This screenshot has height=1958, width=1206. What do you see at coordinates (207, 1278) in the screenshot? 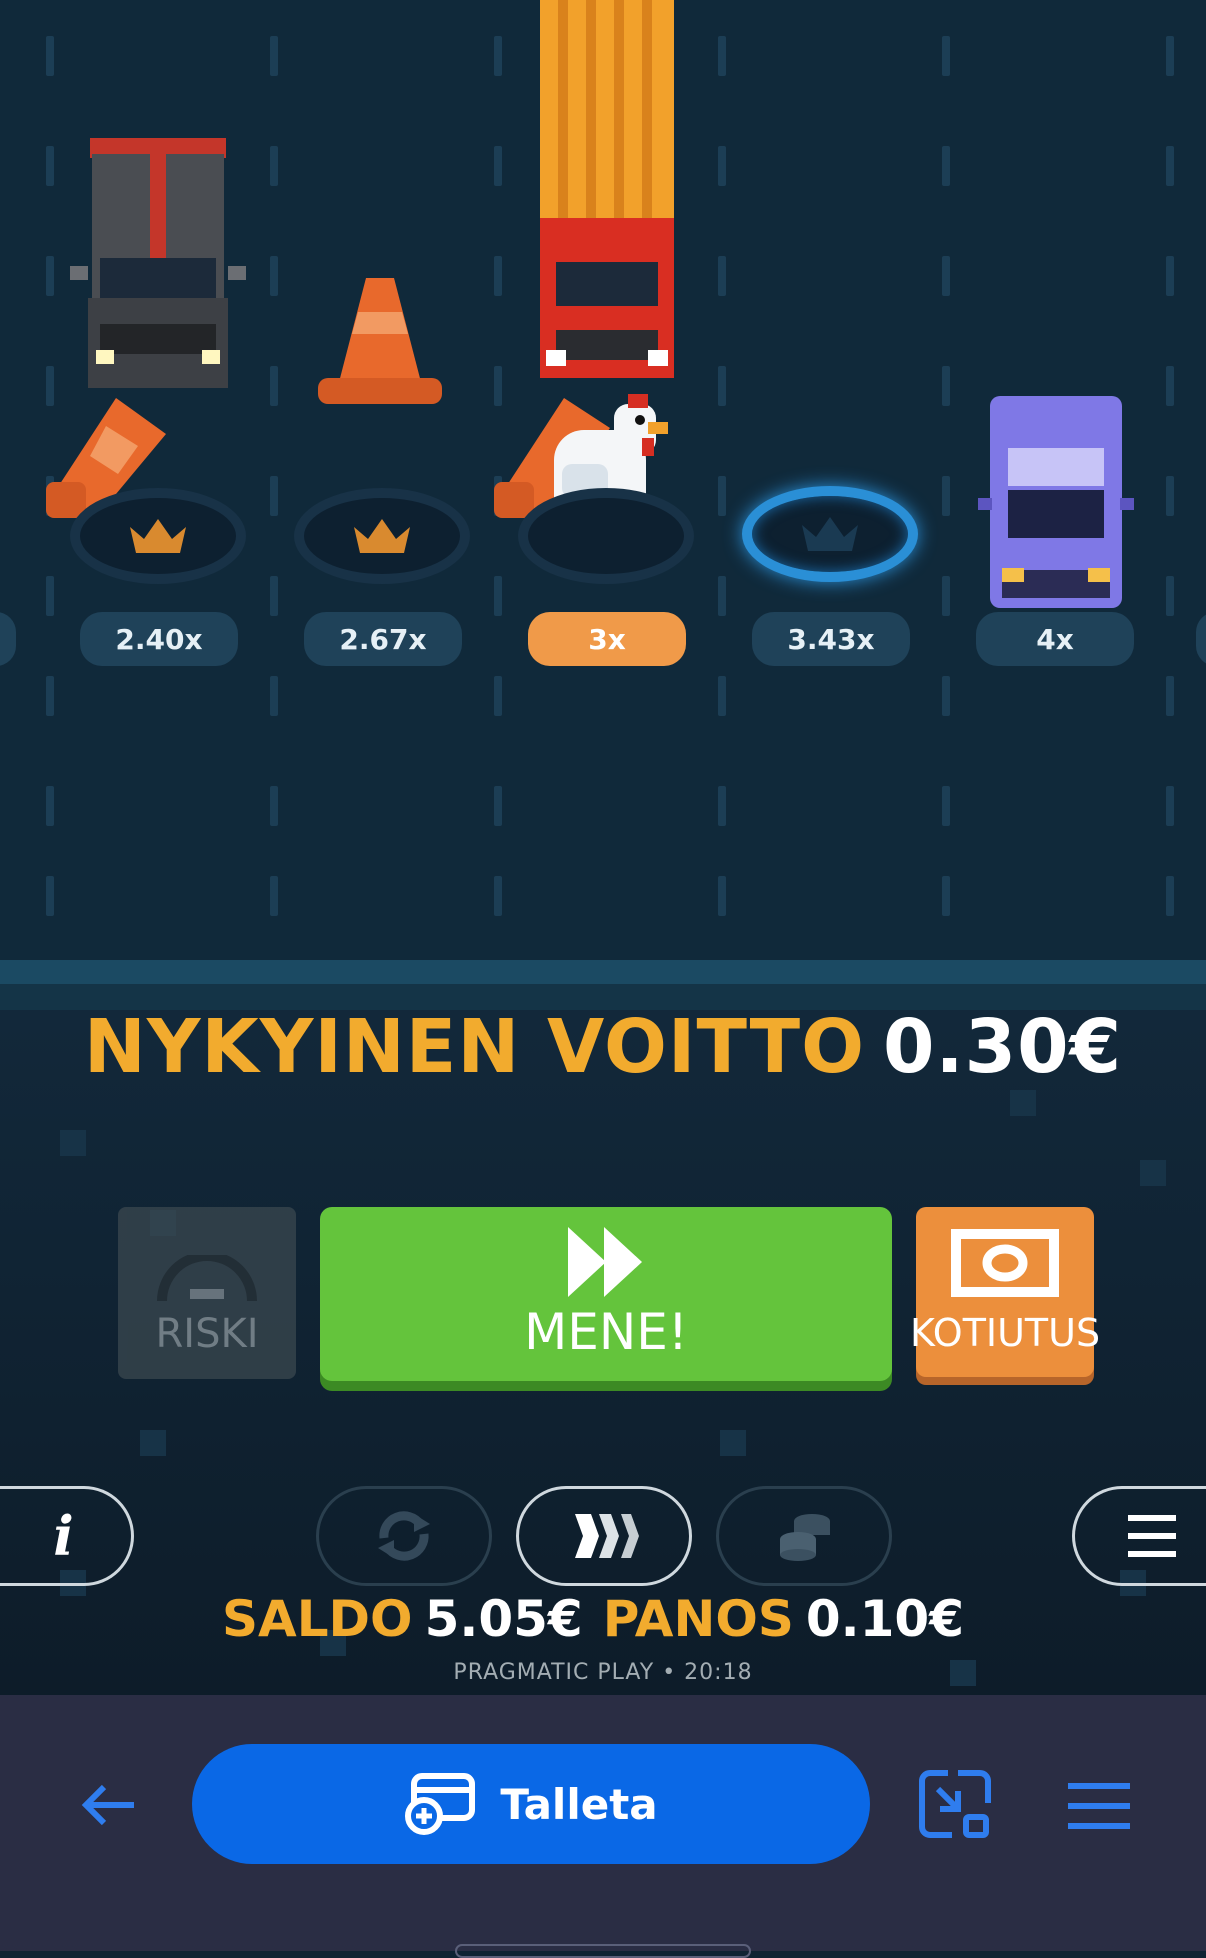
I see `risk-gauge-icon` at bounding box center [207, 1278].